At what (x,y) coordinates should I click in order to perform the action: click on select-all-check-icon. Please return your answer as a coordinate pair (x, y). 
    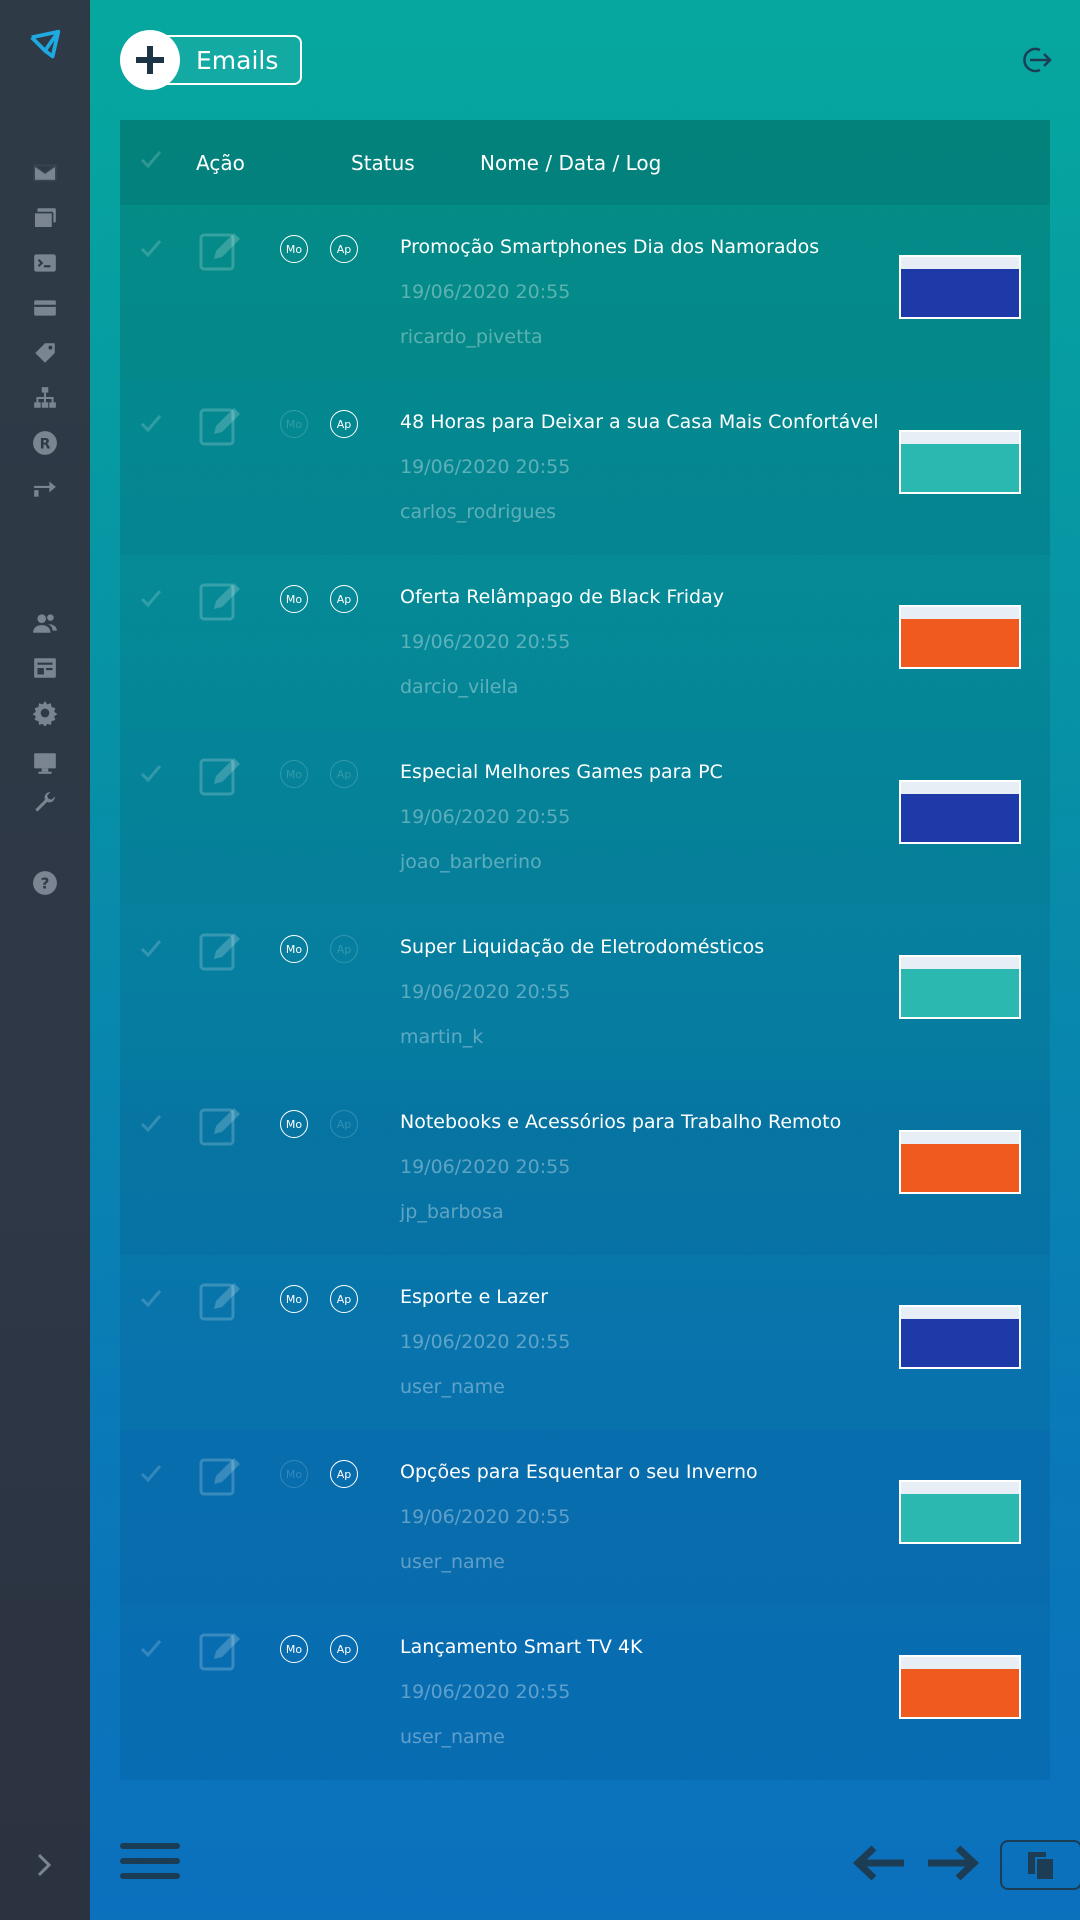
    Looking at the image, I should click on (151, 161).